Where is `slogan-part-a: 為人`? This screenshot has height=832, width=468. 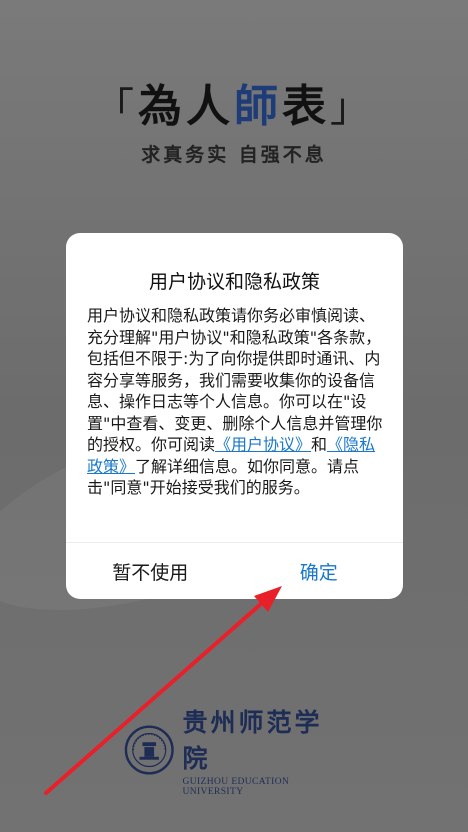
slogan-part-a: 為人 is located at coordinates (186, 106).